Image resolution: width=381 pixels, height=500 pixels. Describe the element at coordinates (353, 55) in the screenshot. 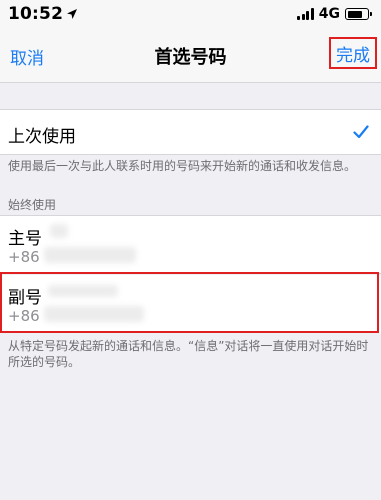

I see `done-button-label: 完成` at that location.